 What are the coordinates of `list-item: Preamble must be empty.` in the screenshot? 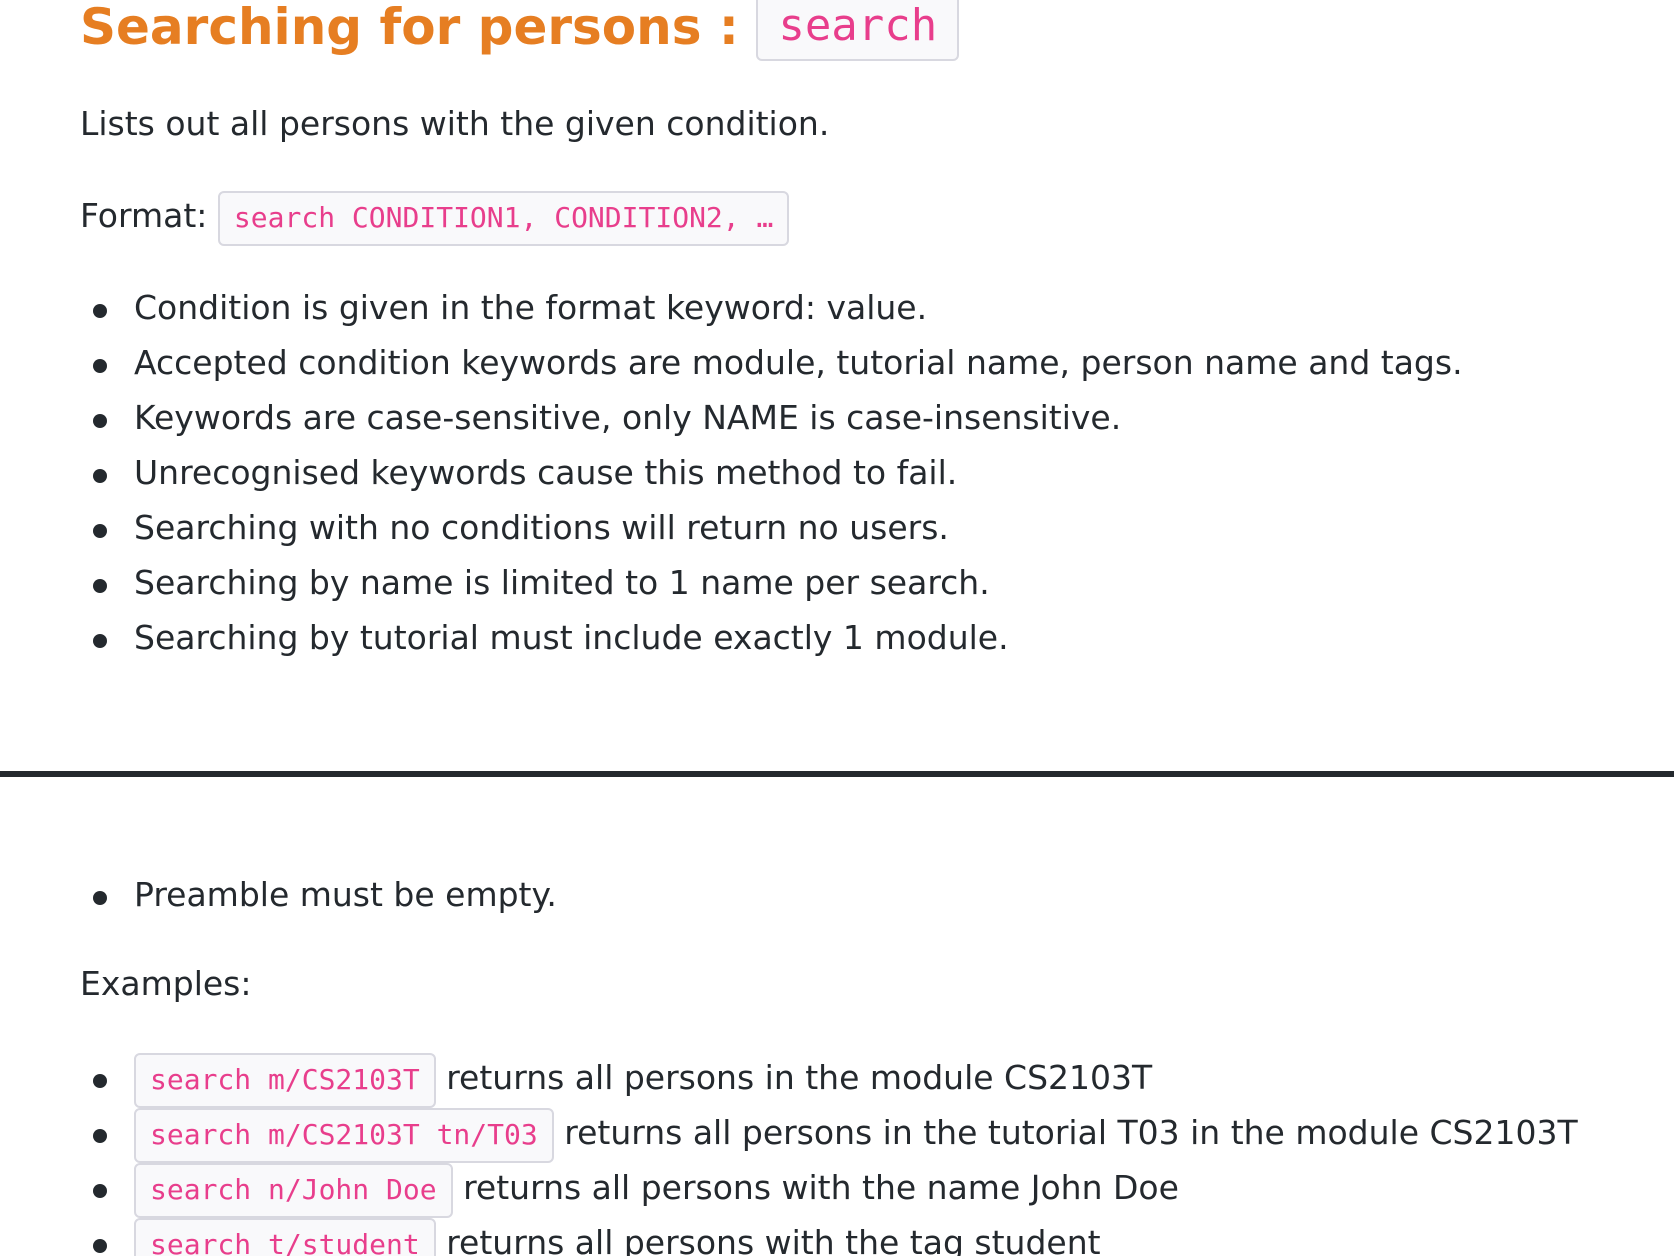 It's located at (318, 894).